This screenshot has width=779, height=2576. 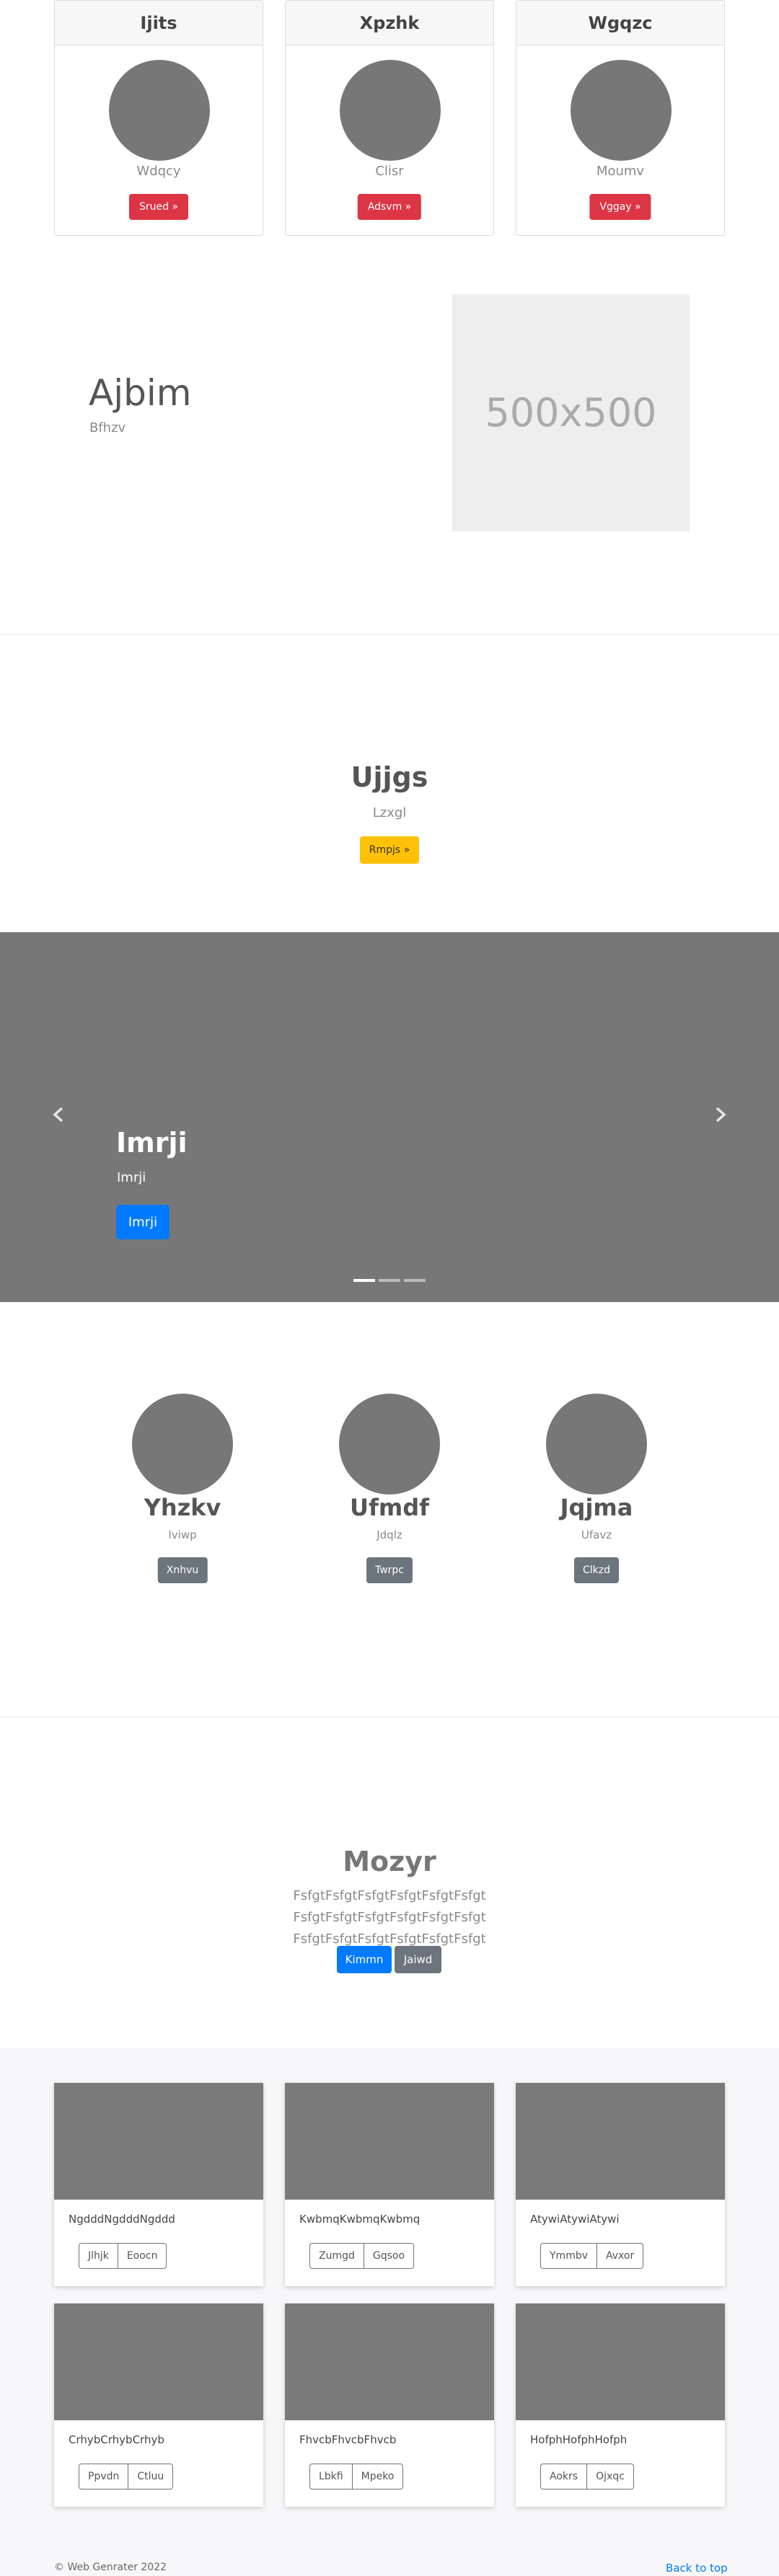 What do you see at coordinates (364, 1959) in the screenshot?
I see `primary-button: Kimmn` at bounding box center [364, 1959].